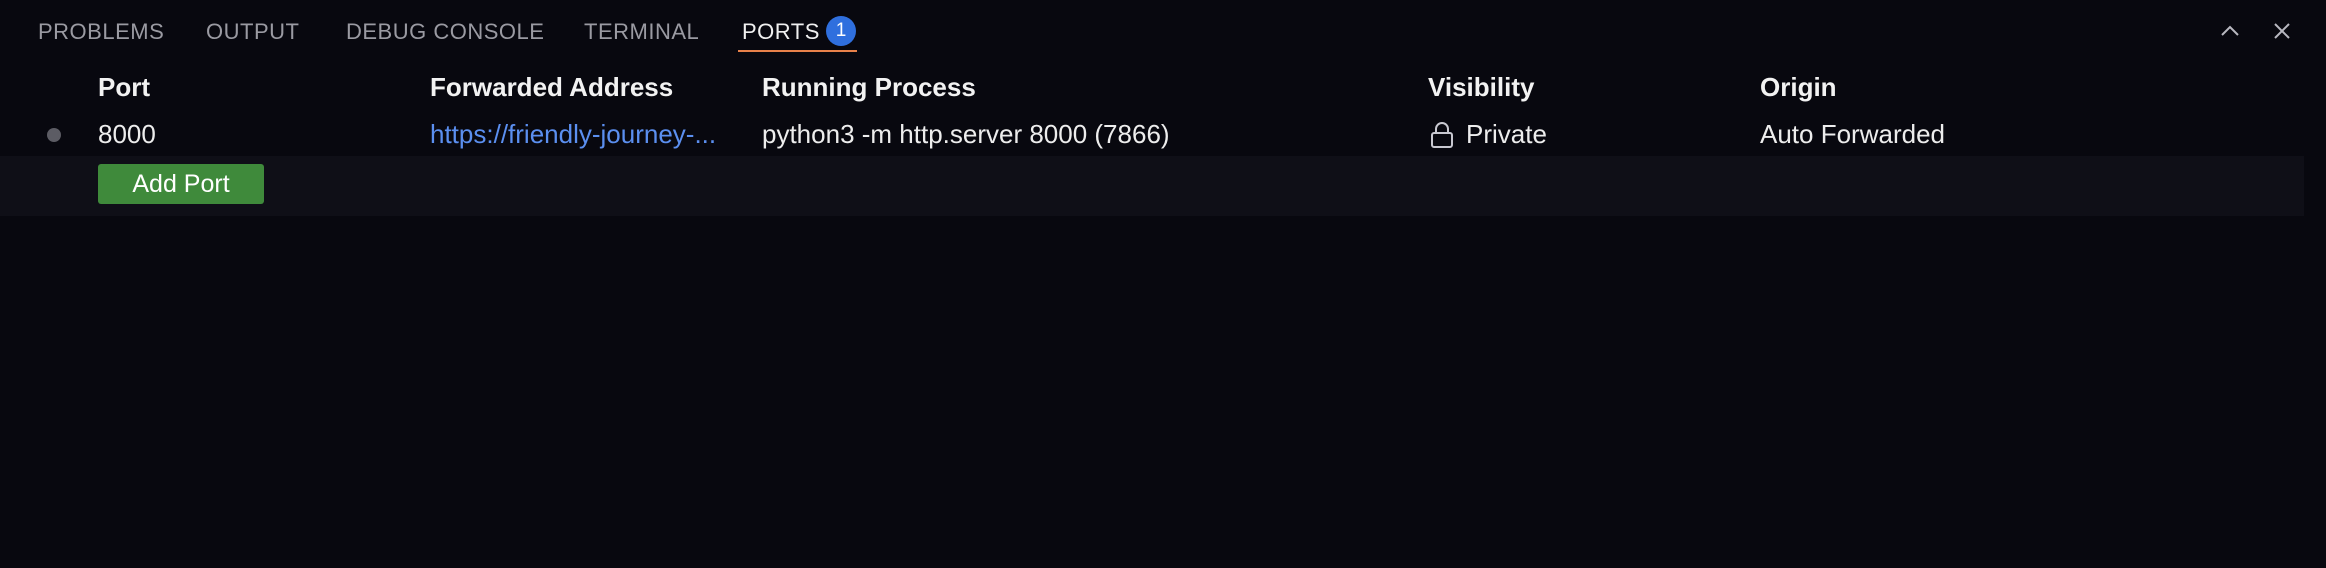 The height and width of the screenshot is (568, 2326). What do you see at coordinates (841, 31) in the screenshot?
I see `ports-count-badge: 1` at bounding box center [841, 31].